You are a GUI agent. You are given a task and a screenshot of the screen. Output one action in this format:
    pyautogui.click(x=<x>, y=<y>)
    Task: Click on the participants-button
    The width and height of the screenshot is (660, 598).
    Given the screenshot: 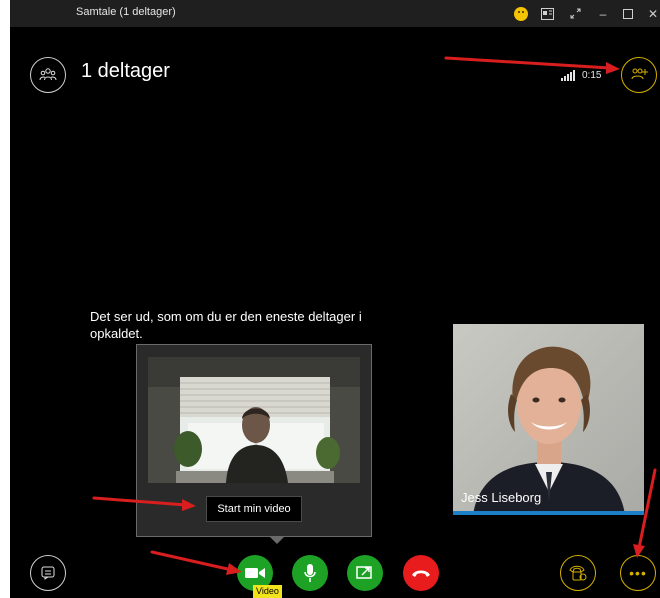 What is the action you would take?
    pyautogui.click(x=48, y=75)
    